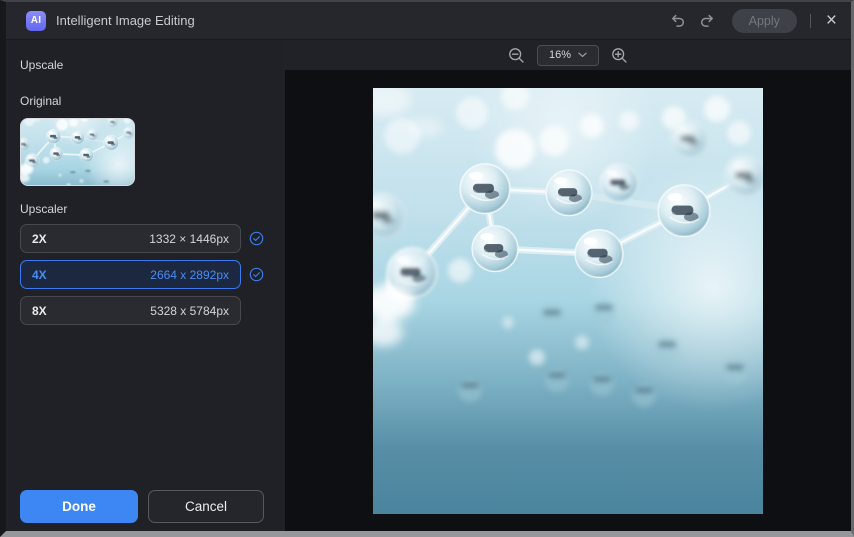 Image resolution: width=854 pixels, height=537 pixels. What do you see at coordinates (36, 20) in the screenshot?
I see `ai-logo: AI` at bounding box center [36, 20].